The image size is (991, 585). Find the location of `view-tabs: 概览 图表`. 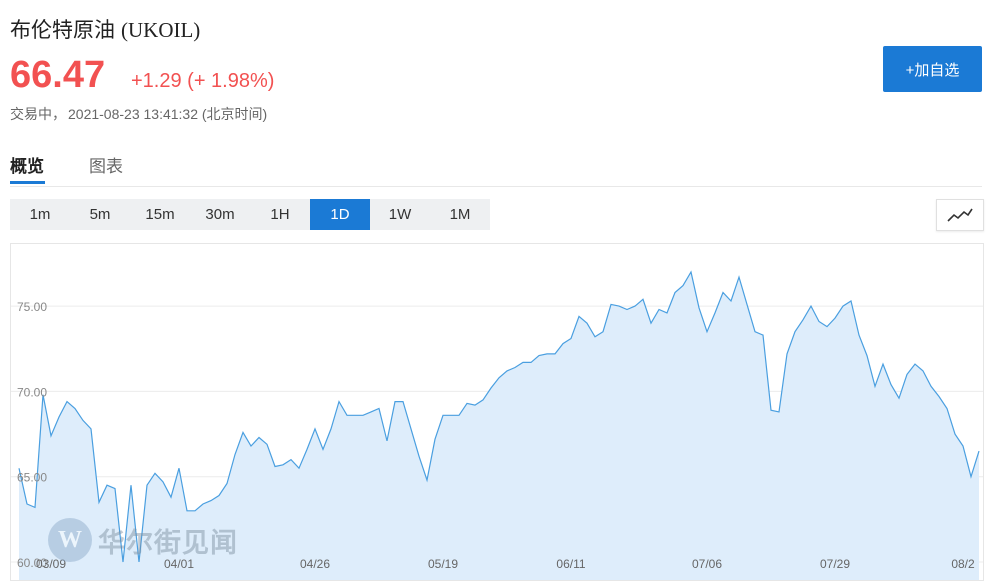

view-tabs: 概览 图表 is located at coordinates (496, 168).